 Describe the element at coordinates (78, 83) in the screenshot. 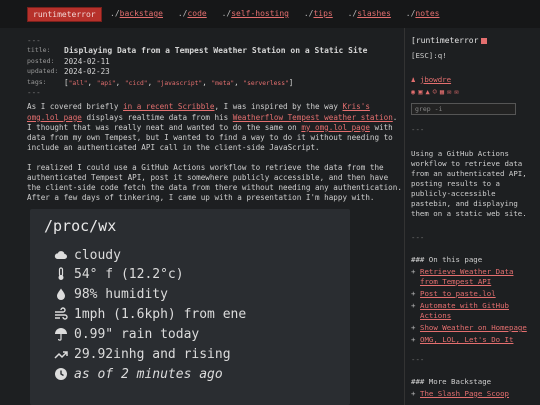

I see `tag-link: "all"` at that location.